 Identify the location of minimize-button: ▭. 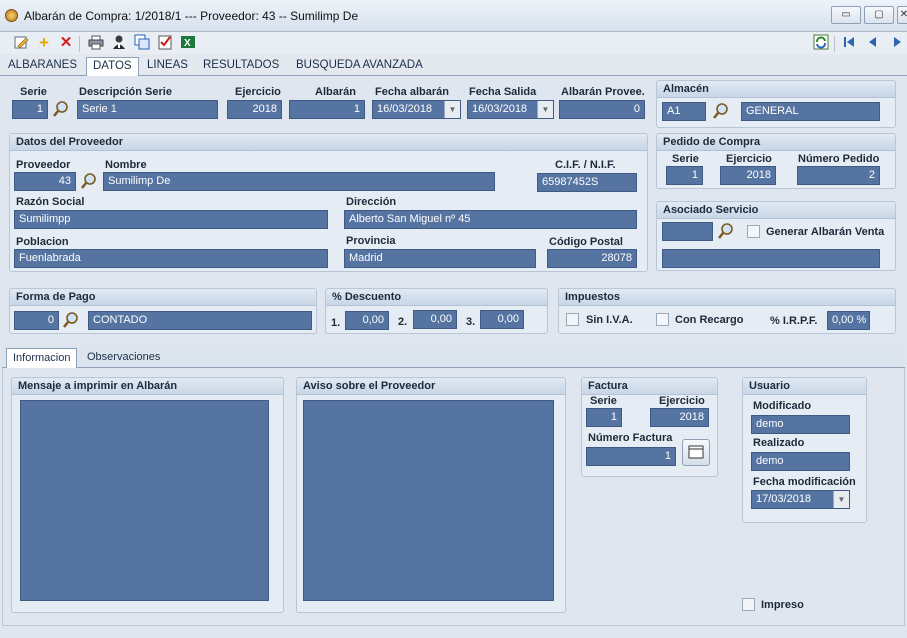
(846, 15).